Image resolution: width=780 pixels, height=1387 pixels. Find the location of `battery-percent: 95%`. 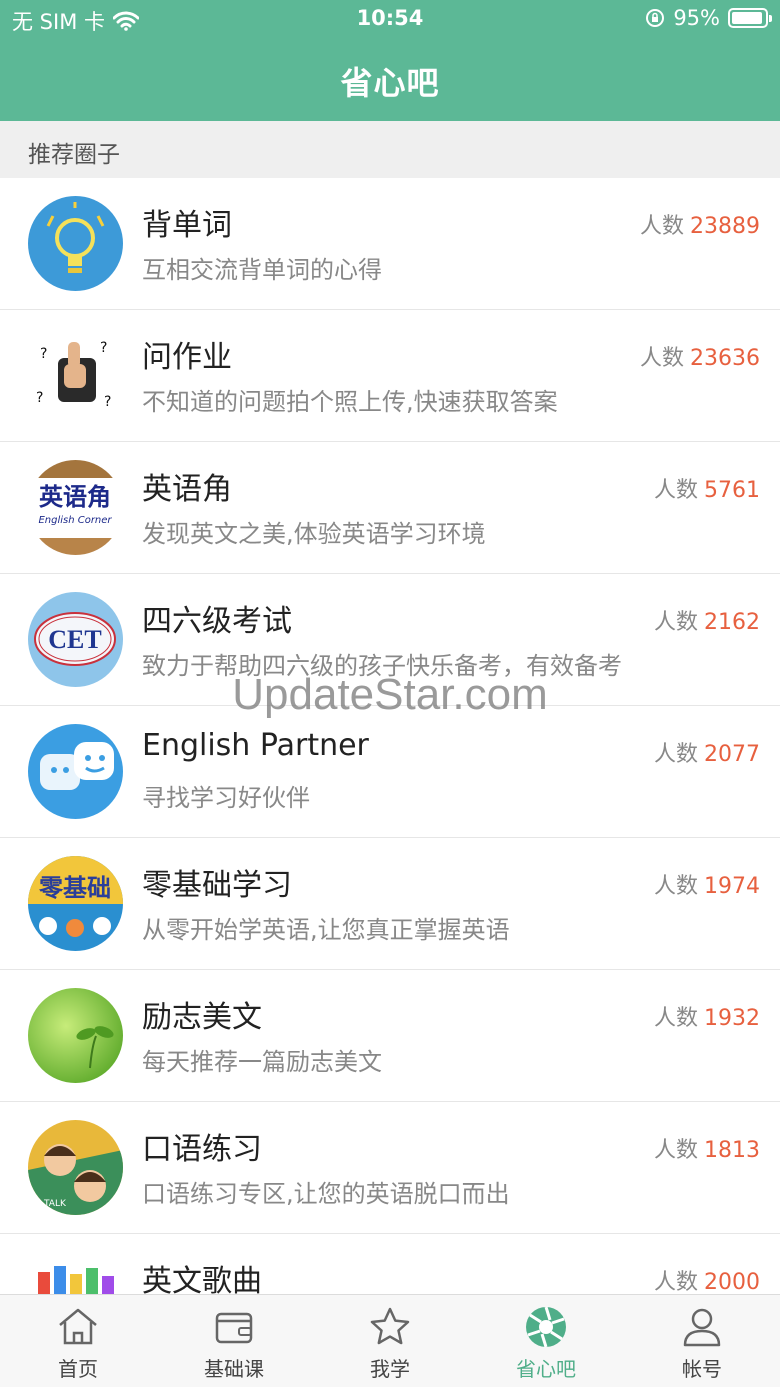

battery-percent: 95% is located at coordinates (696, 18).